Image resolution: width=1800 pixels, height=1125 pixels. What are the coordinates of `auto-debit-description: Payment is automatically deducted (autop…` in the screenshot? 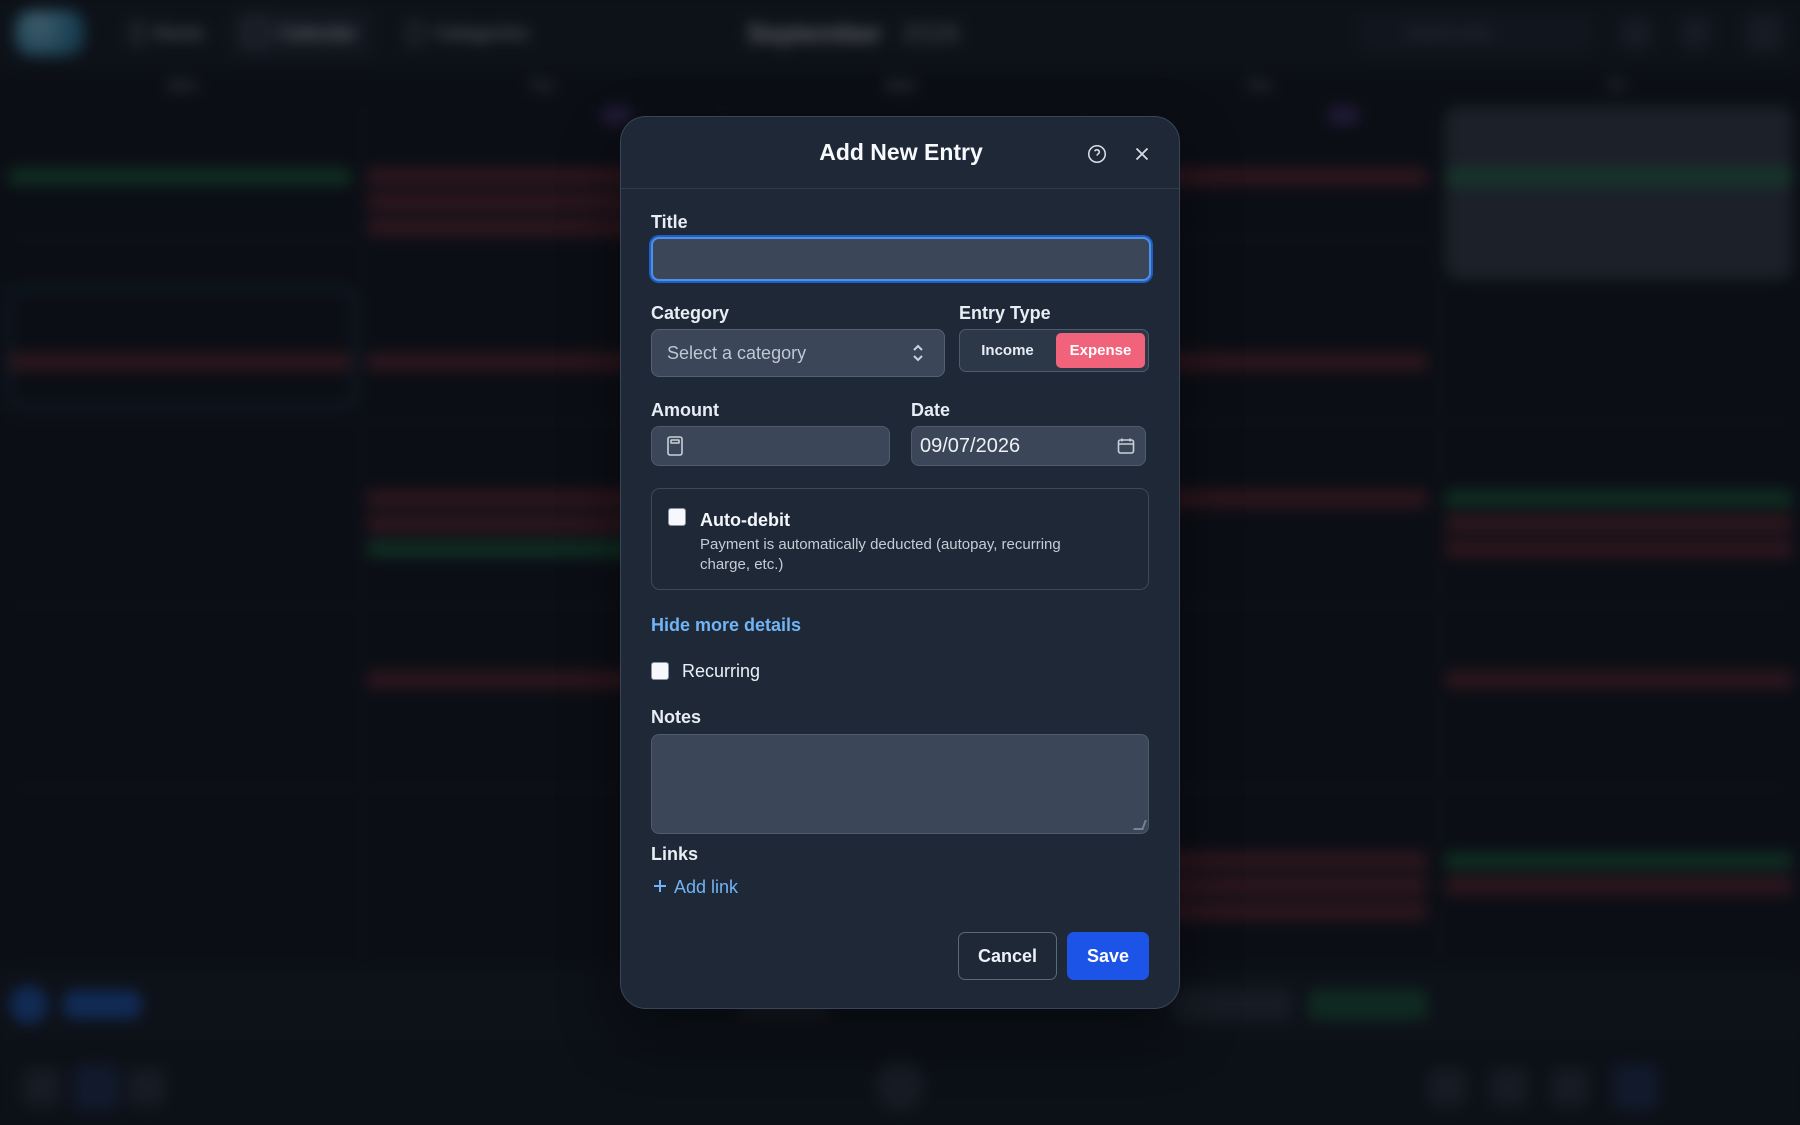 It's located at (880, 554).